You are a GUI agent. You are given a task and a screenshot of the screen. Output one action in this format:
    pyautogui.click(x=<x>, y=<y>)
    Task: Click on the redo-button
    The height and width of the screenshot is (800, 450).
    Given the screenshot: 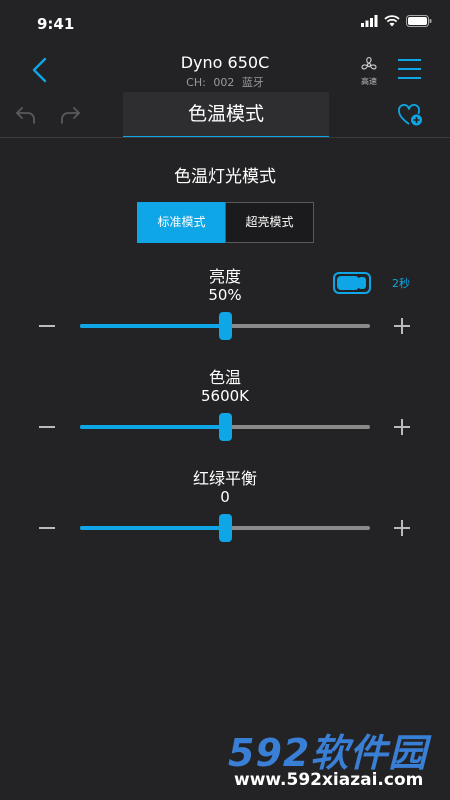 What is the action you would take?
    pyautogui.click(x=70, y=115)
    